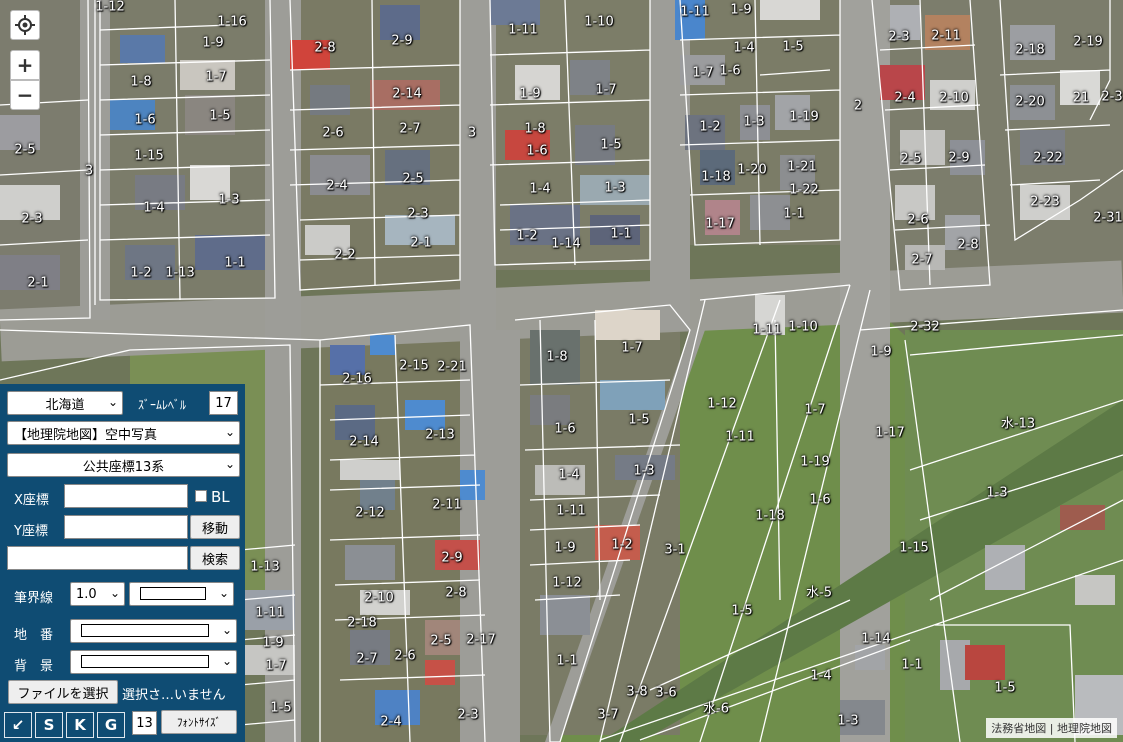 Image resolution: width=1123 pixels, height=742 pixels. I want to click on parcel-number-label: 1-10, so click(599, 22).